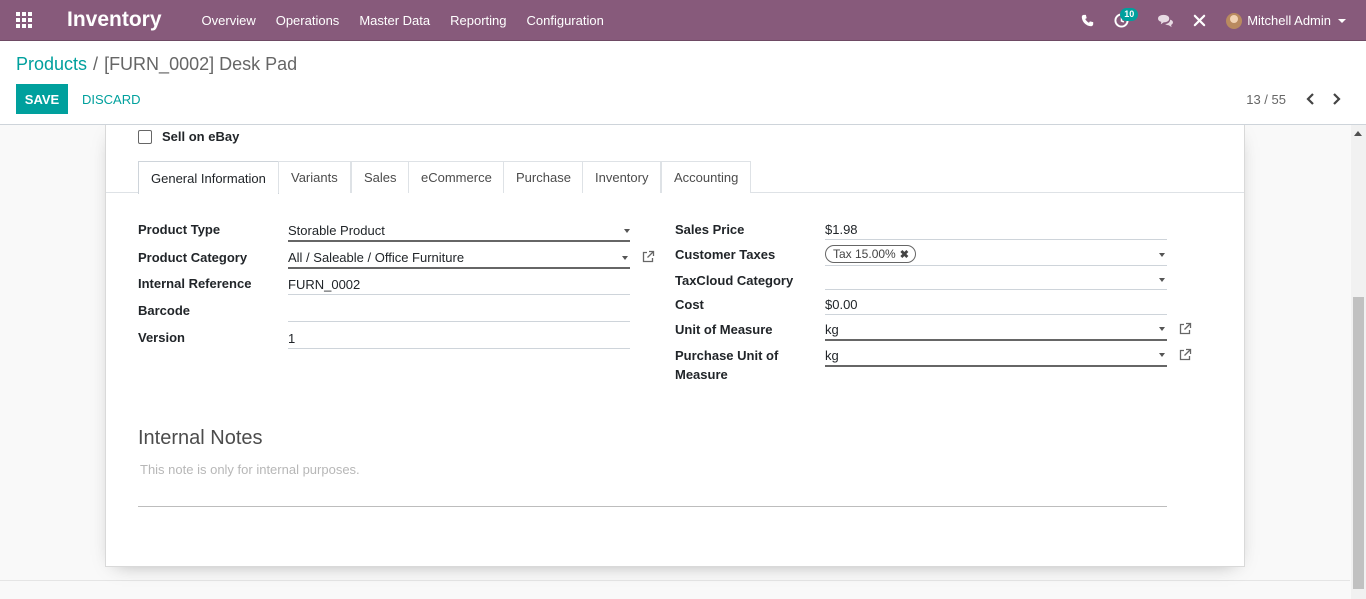  Describe the element at coordinates (145, 136) in the screenshot. I see `sell-on-ebay-checkbox` at that location.